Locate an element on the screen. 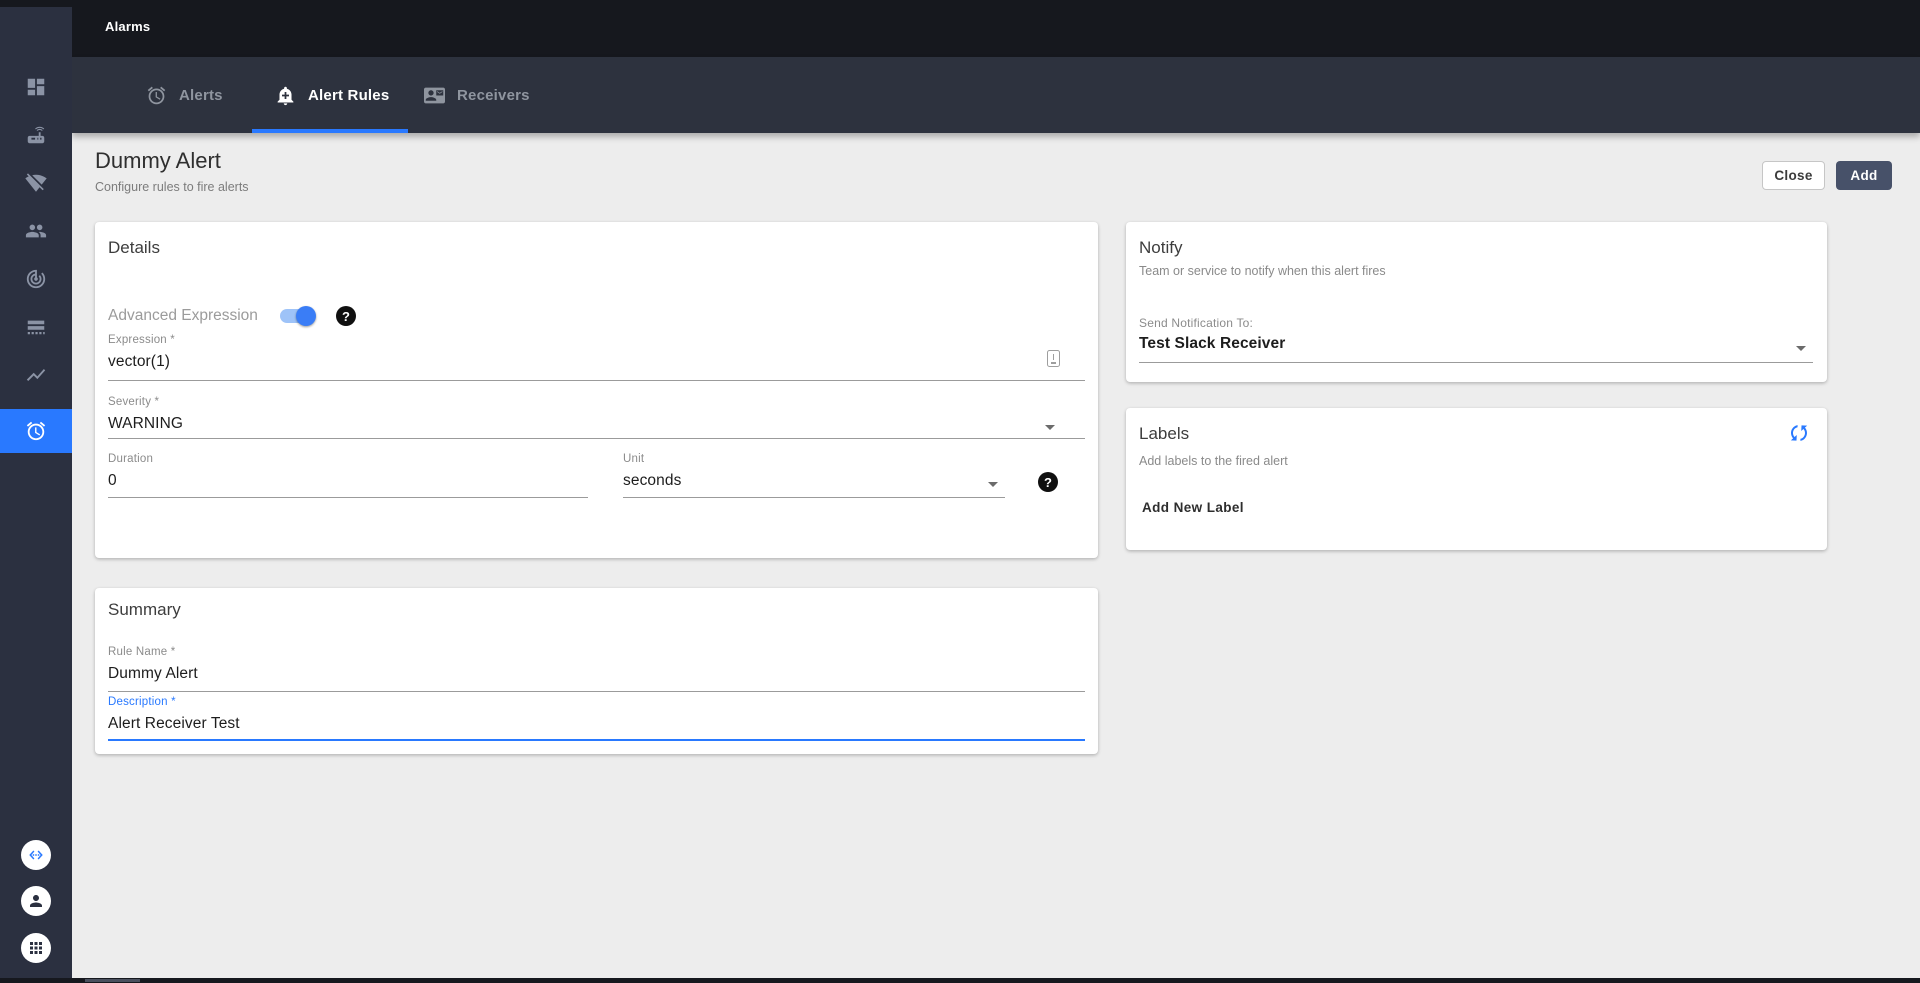 This screenshot has height=983, width=1920. labels-card-subtitle: Add labels to the fired alert is located at coordinates (1213, 461).